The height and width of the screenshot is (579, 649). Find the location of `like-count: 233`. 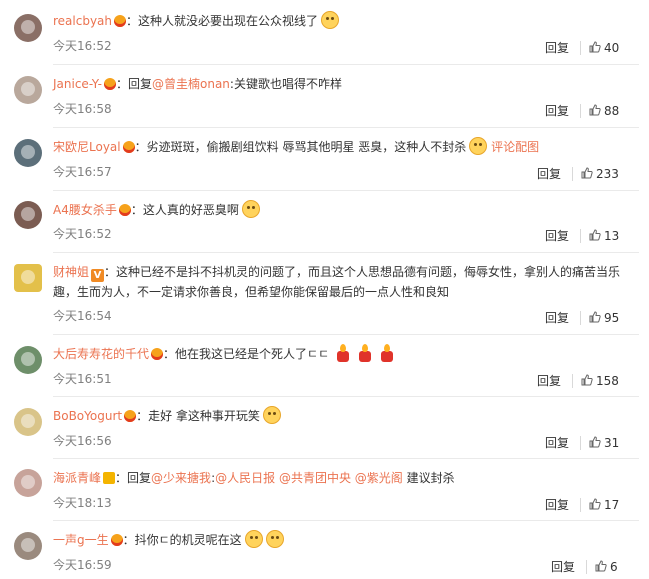

like-count: 233 is located at coordinates (607, 174).